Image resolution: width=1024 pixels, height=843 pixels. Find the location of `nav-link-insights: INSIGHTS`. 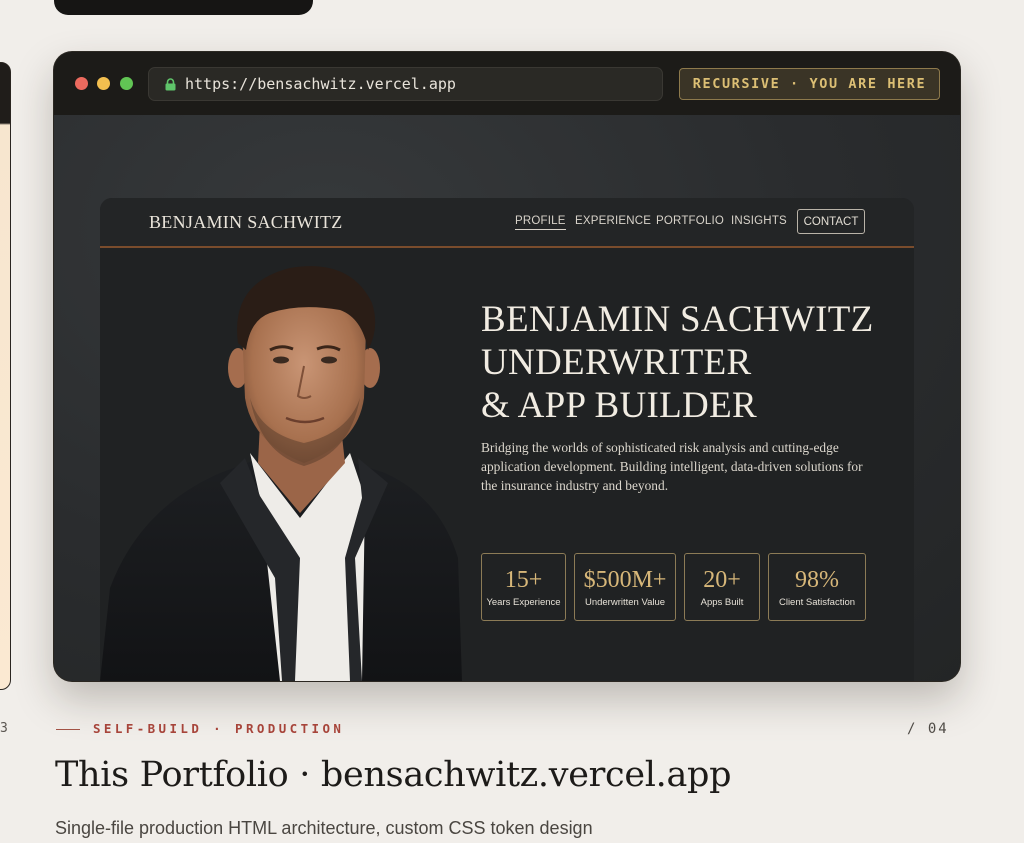

nav-link-insights: INSIGHTS is located at coordinates (759, 221).